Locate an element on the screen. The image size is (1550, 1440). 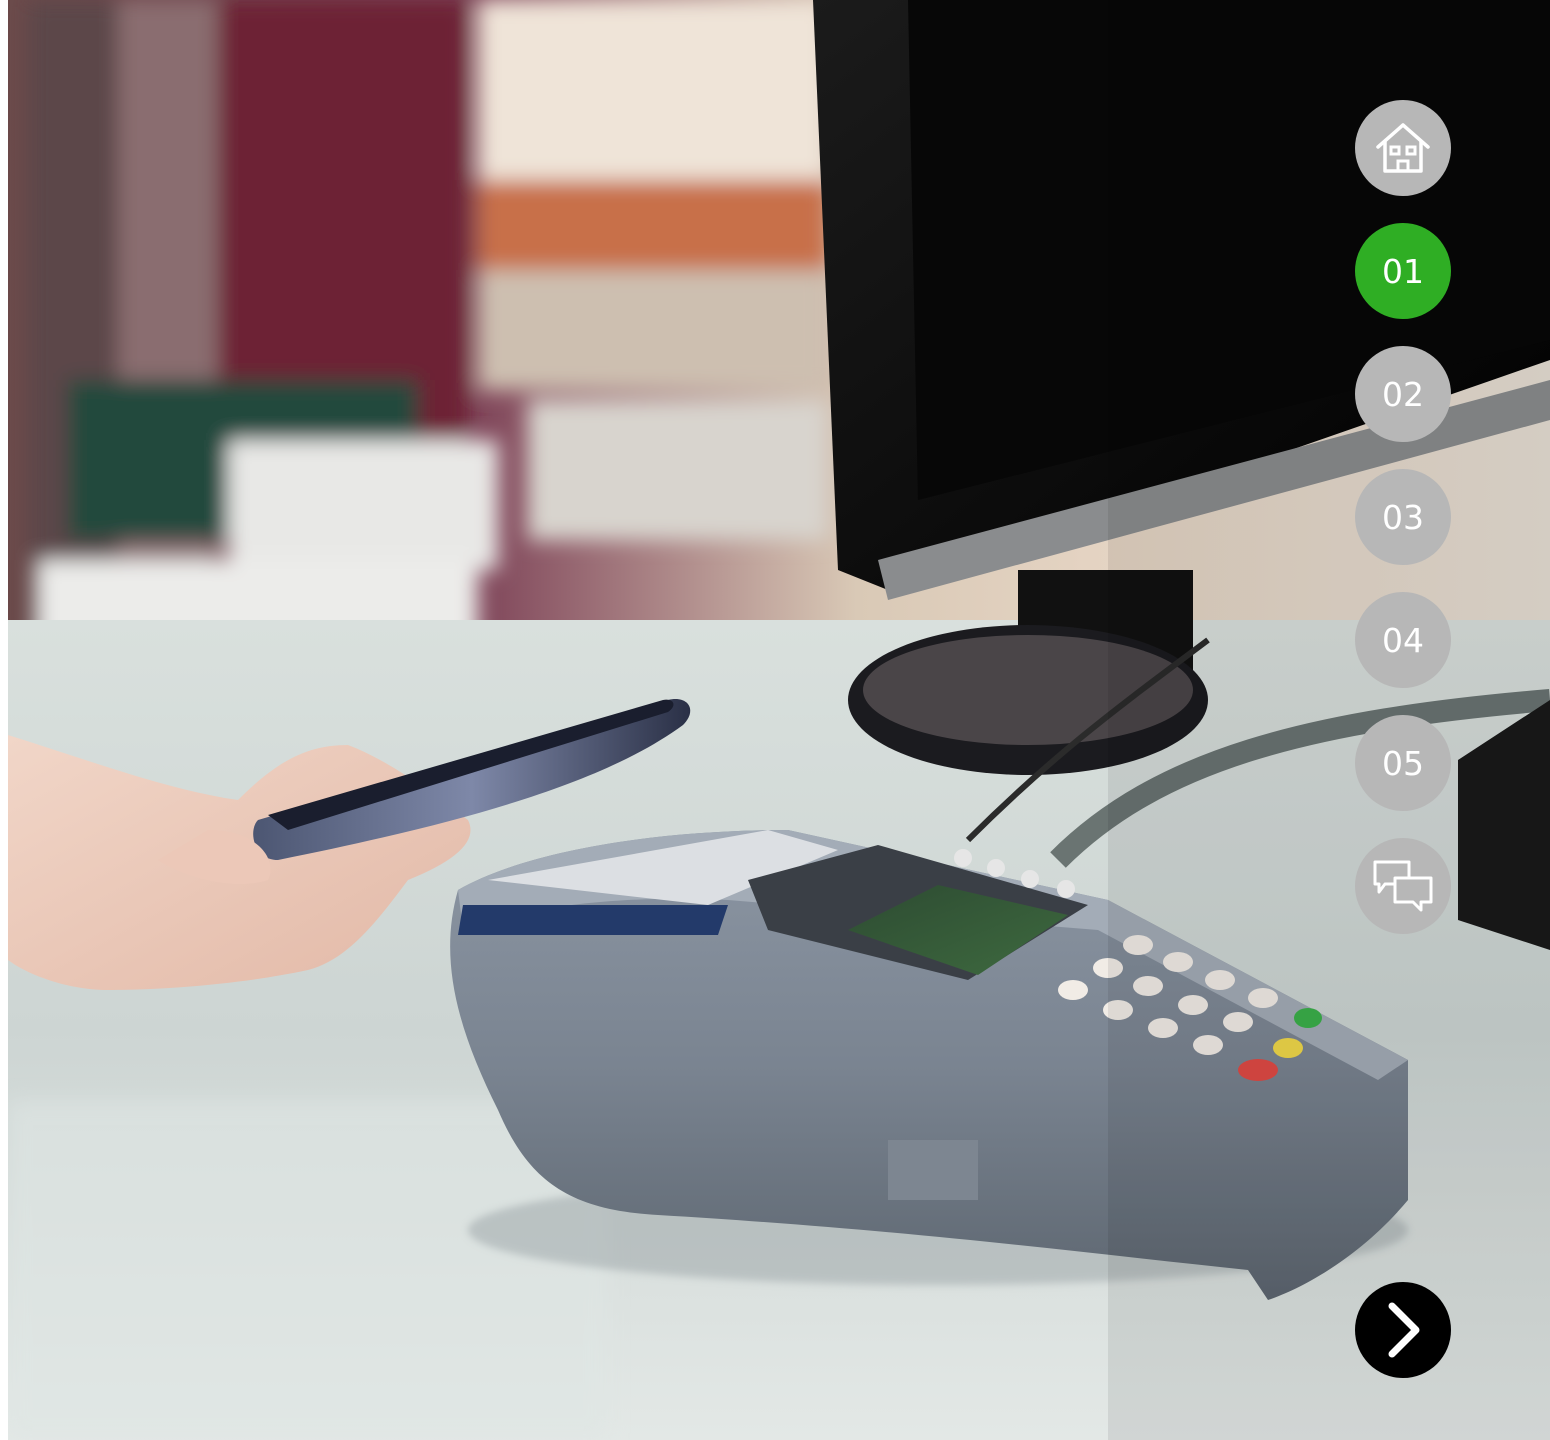
slide-navigation: 01 02 03 04 05 is located at coordinates (1403, 517).